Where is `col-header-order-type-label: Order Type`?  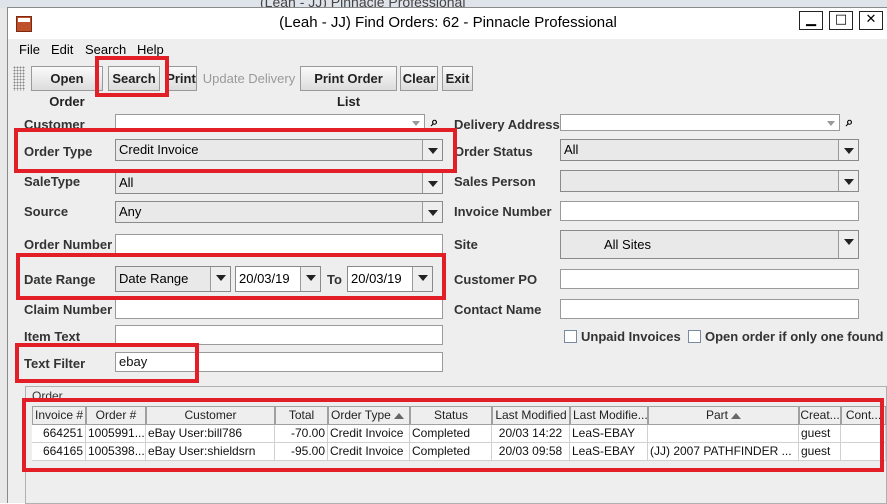 col-header-order-type-label: Order Type is located at coordinates (361, 415).